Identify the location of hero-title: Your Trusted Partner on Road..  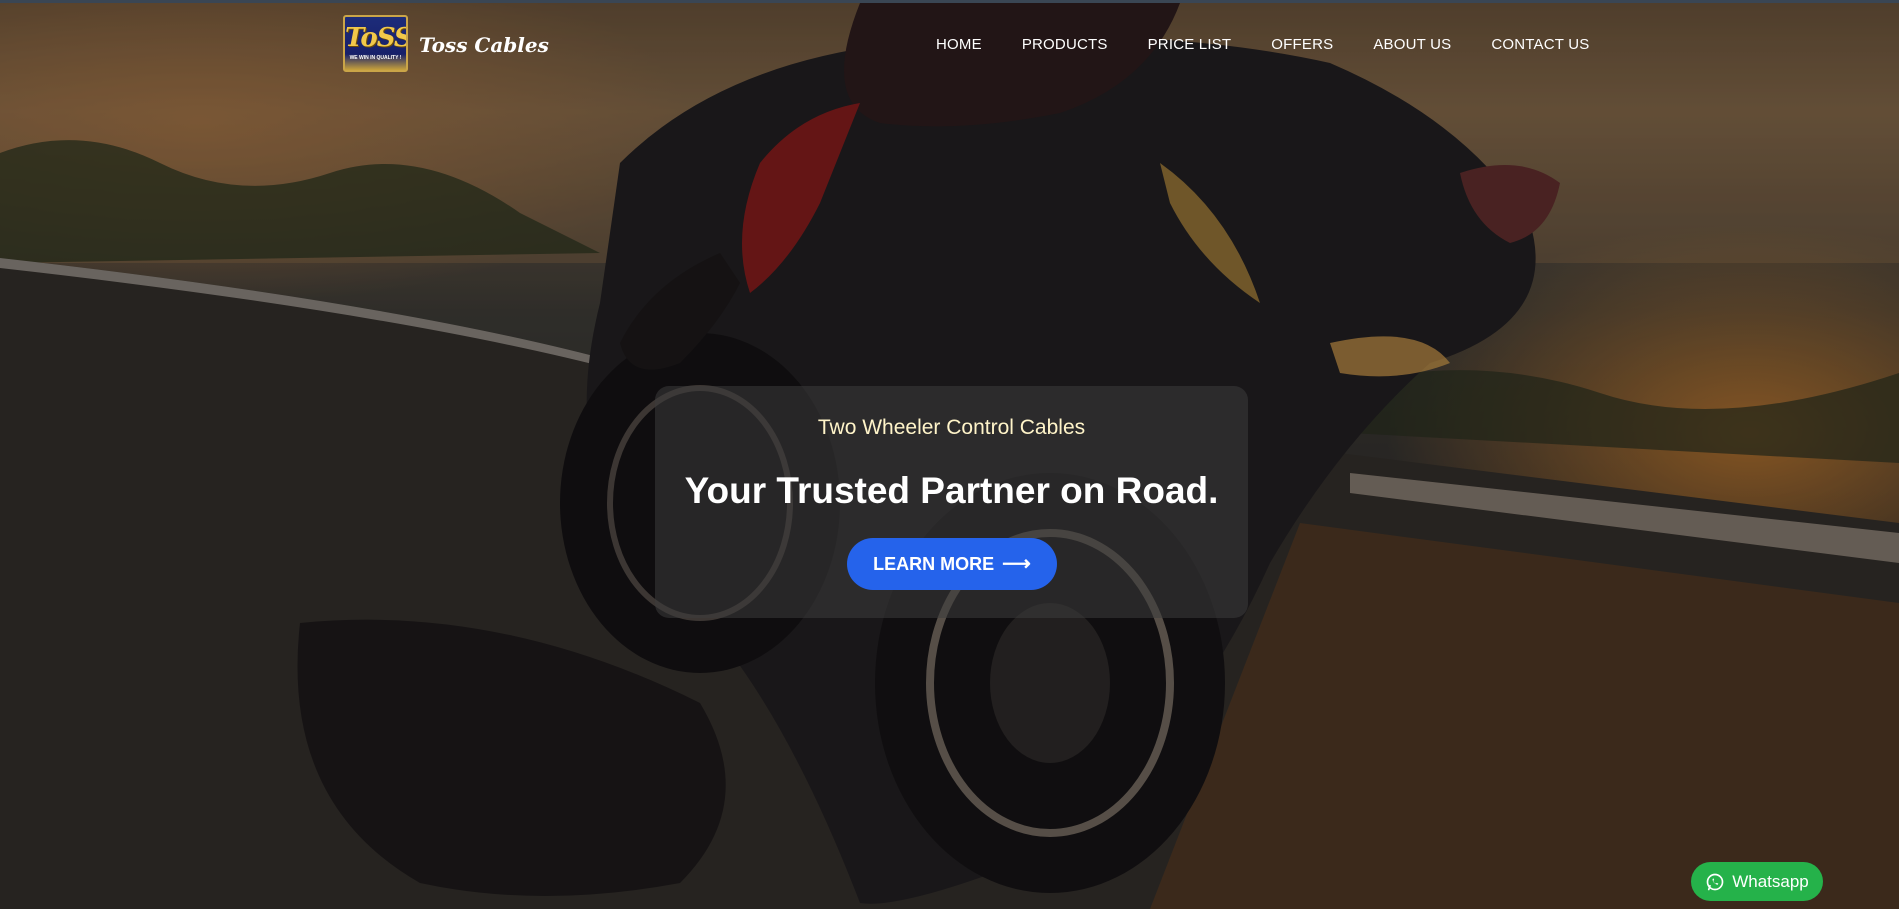
(951, 490).